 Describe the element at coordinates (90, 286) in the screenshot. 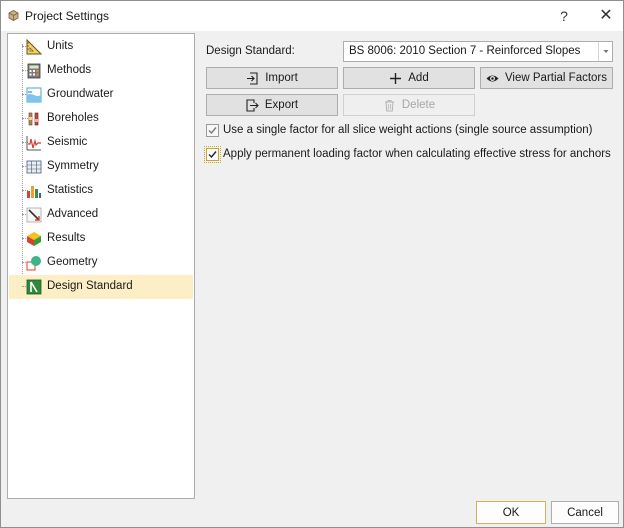

I see `sidebar-item-label: Design Standard` at that location.